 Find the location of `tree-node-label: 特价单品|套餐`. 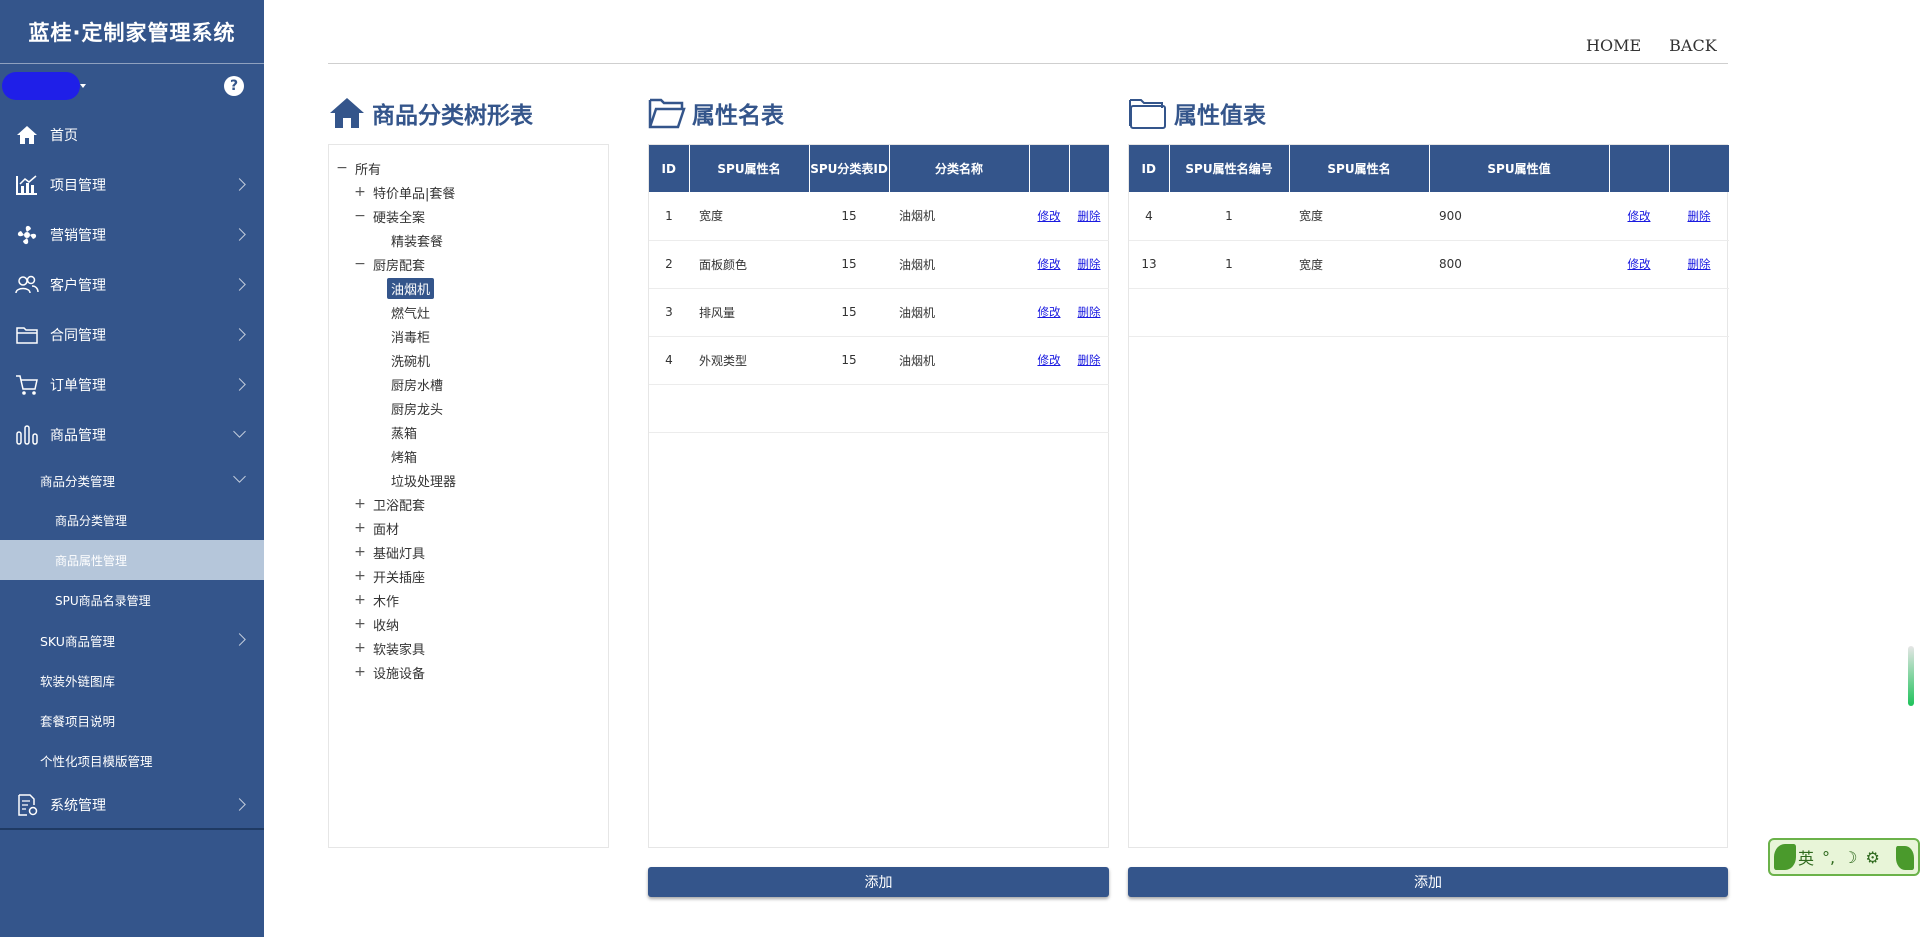

tree-node-label: 特价单品|套餐 is located at coordinates (414, 192).